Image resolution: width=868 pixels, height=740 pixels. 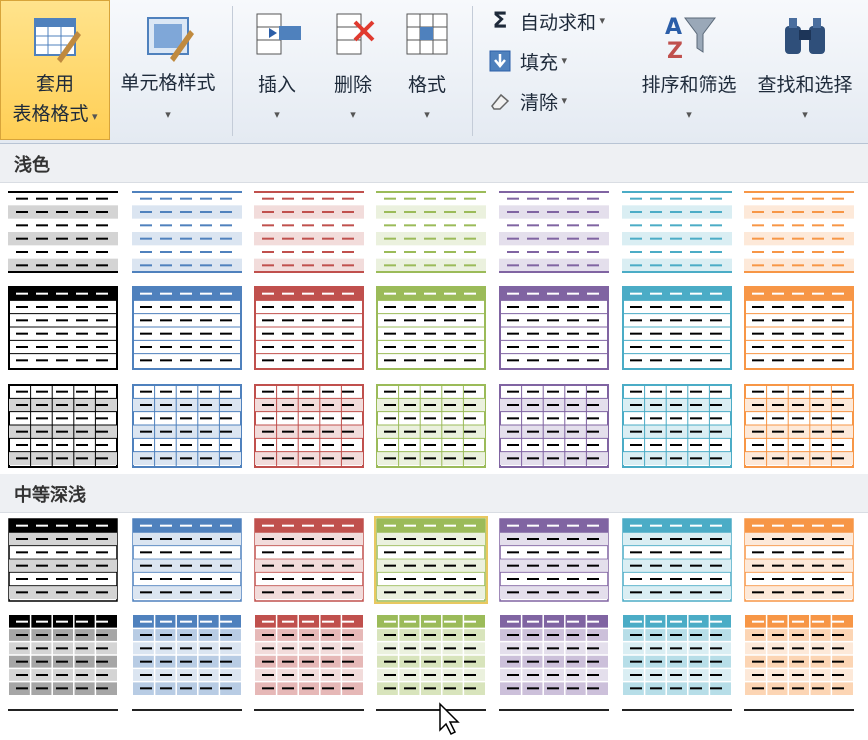 I want to click on fill-button: 填充 ▾, so click(x=527, y=61).